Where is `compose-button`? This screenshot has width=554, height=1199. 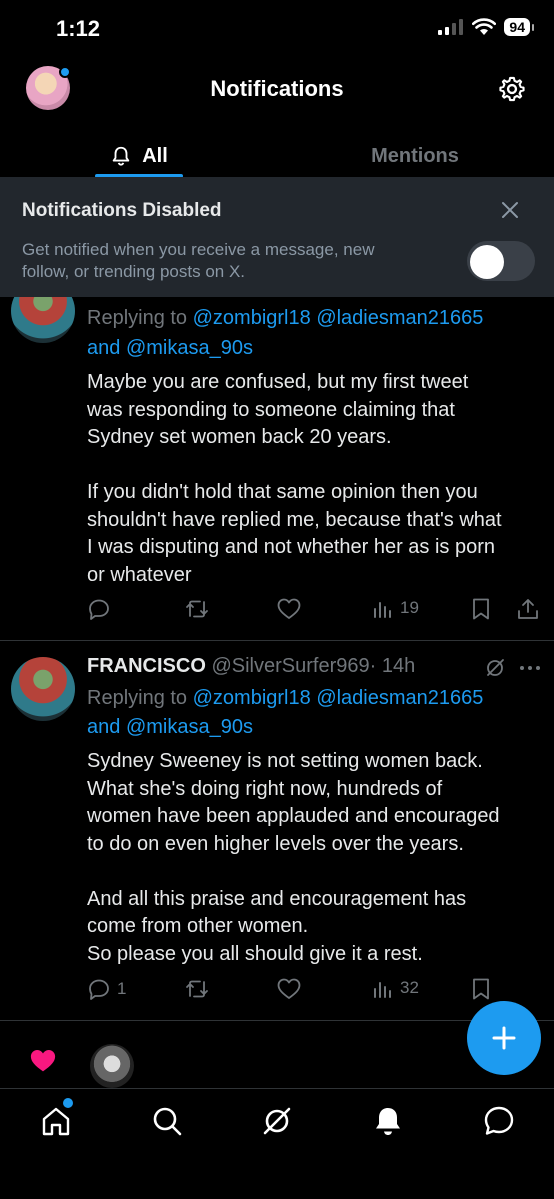
compose-button is located at coordinates (504, 1038).